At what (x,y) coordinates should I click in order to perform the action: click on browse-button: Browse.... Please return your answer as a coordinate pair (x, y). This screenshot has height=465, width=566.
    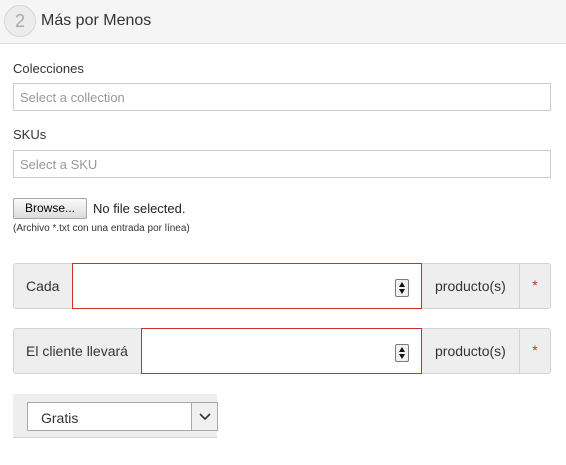
    Looking at the image, I should click on (50, 208).